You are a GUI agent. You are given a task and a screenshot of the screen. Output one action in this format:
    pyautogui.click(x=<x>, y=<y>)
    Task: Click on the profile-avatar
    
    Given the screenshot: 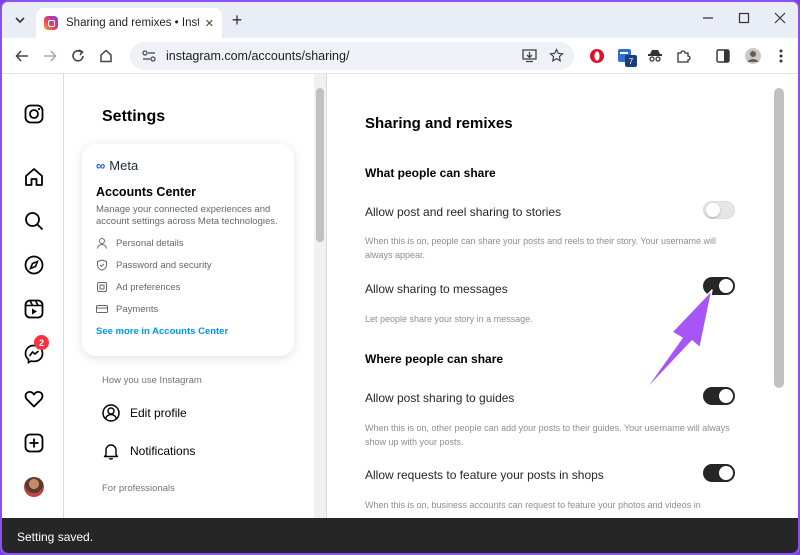 What is the action you would take?
    pyautogui.click(x=34, y=487)
    